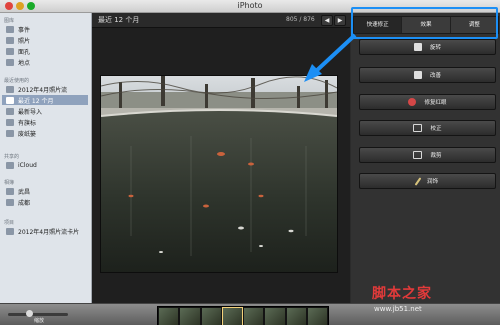 The height and width of the screenshot is (325, 500). What do you see at coordinates (45, 122) in the screenshot?
I see `sidebar-item-flagged: 有旗标` at bounding box center [45, 122].